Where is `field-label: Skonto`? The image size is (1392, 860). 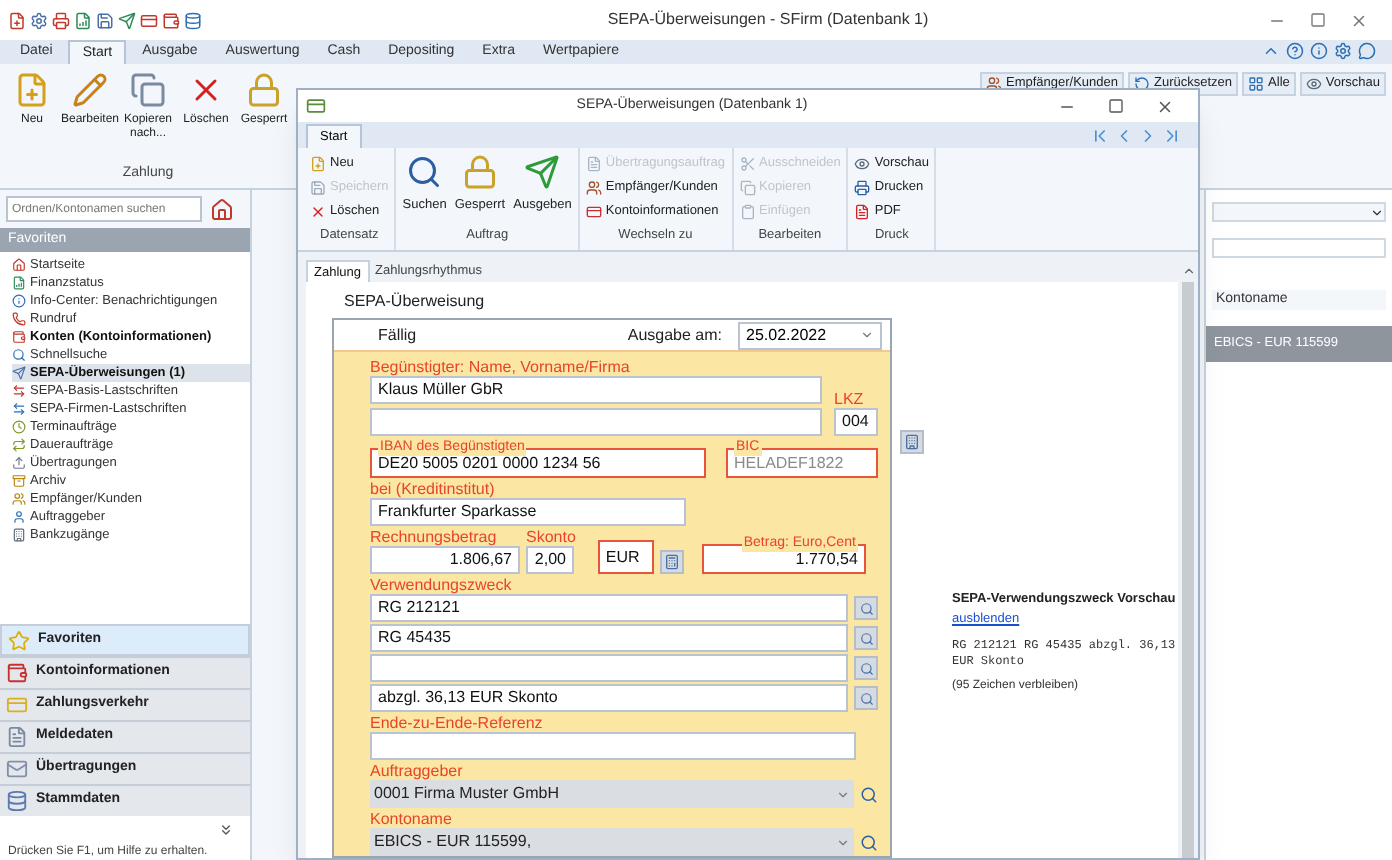 field-label: Skonto is located at coordinates (551, 537).